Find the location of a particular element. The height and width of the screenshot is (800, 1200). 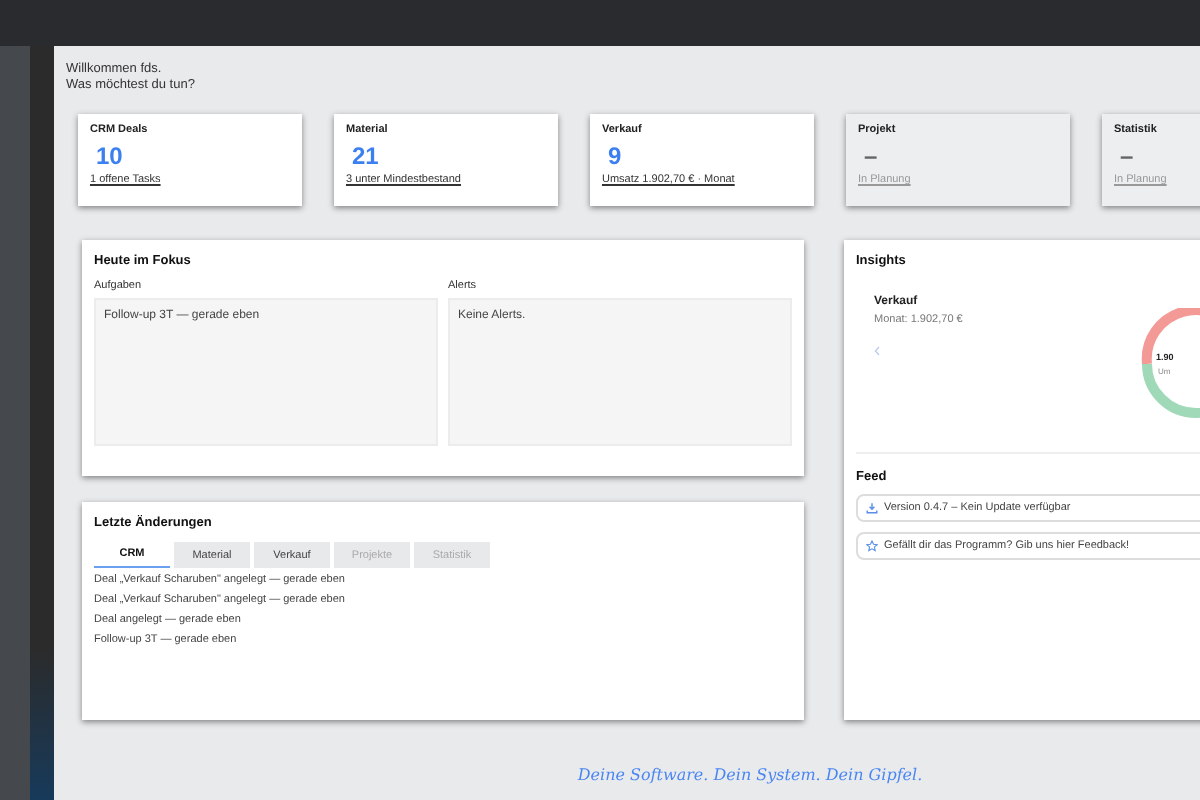

card-value: 21 is located at coordinates (365, 156).